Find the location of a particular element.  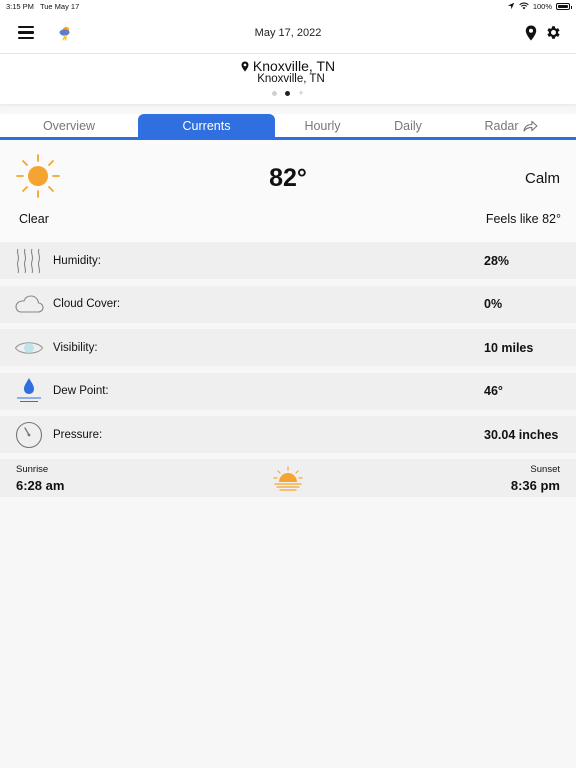

location-arrow-icon is located at coordinates (511, 6).